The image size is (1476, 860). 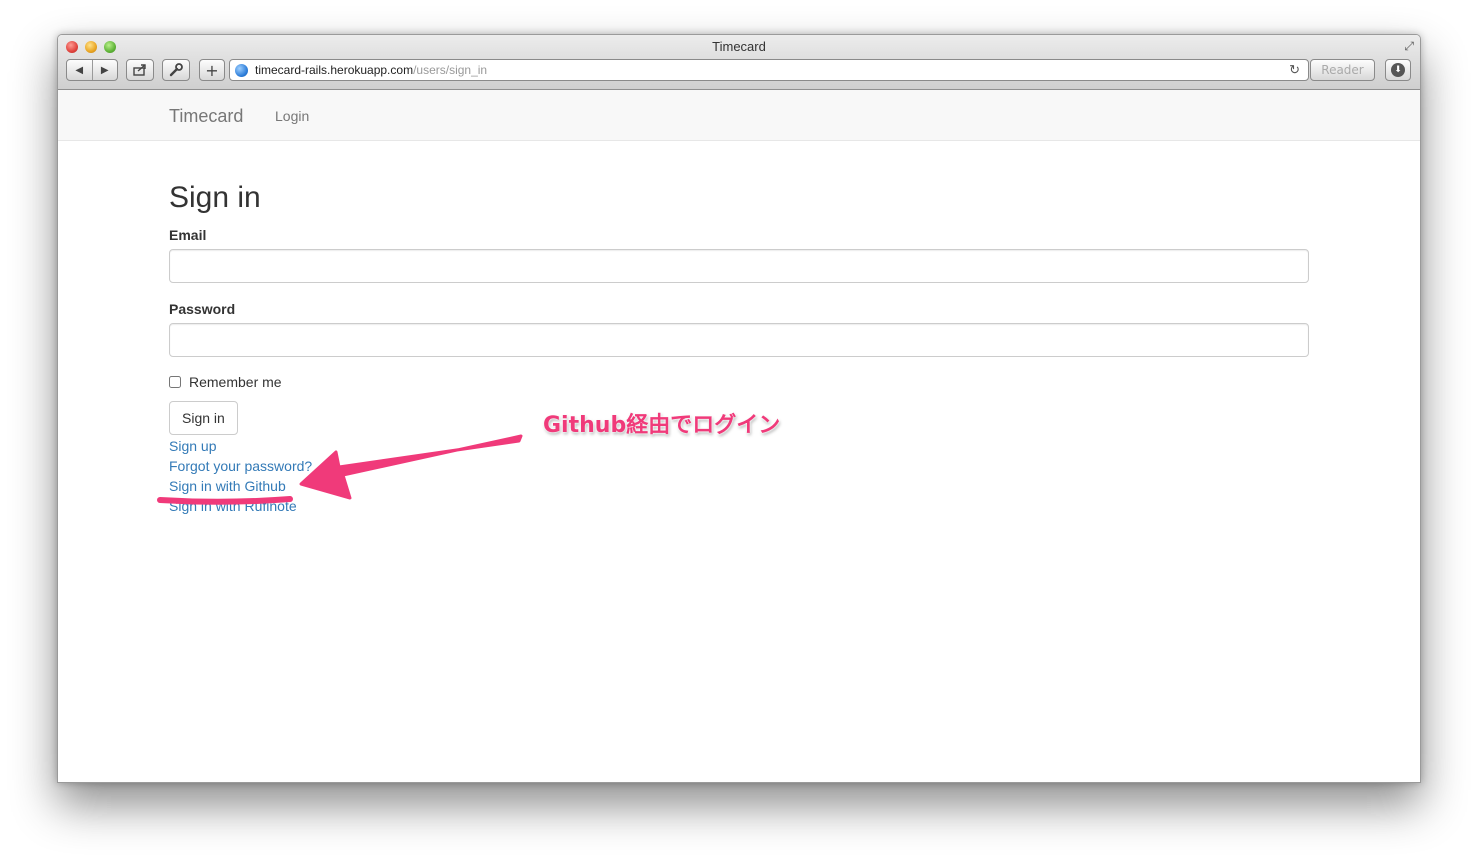 What do you see at coordinates (450, 70) in the screenshot?
I see `url-path: /users/sign_in` at bounding box center [450, 70].